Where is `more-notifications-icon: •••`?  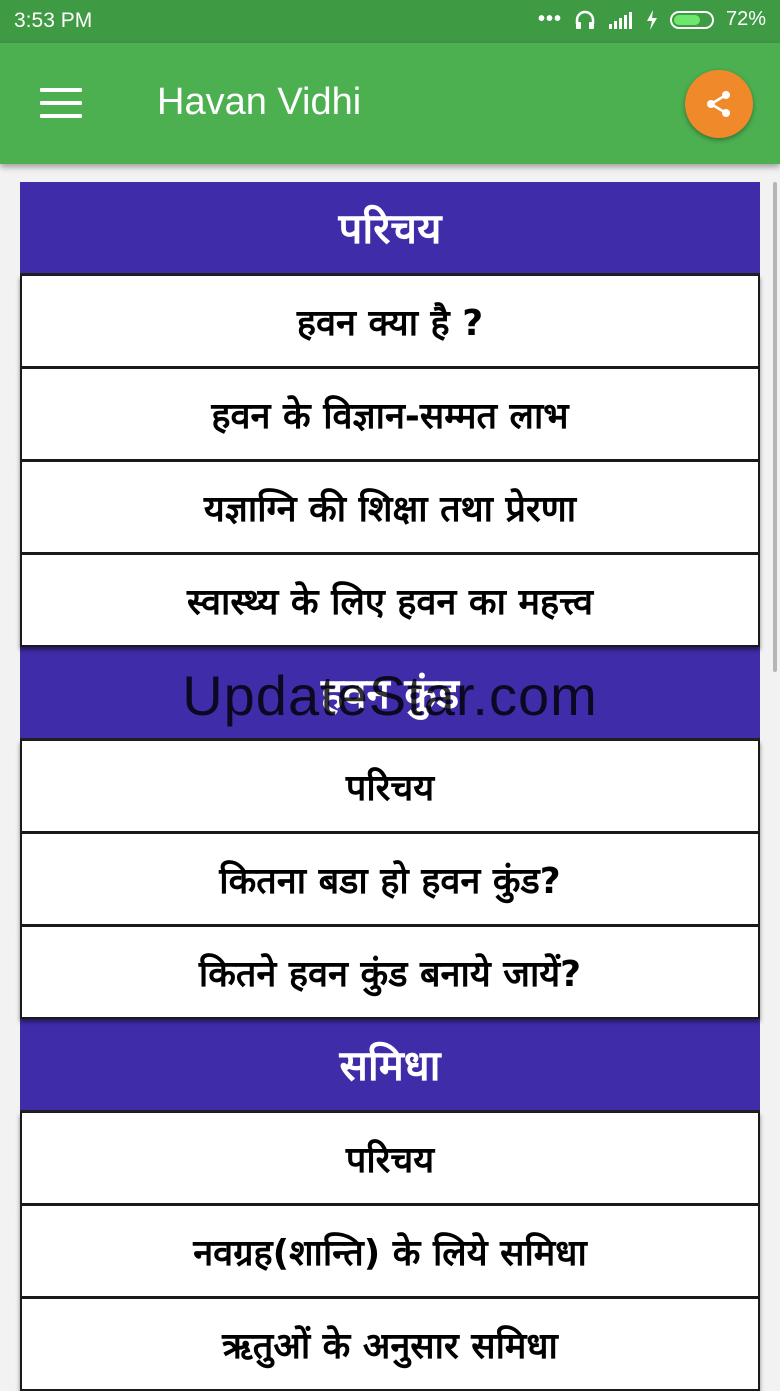 more-notifications-icon: ••• is located at coordinates (549, 19).